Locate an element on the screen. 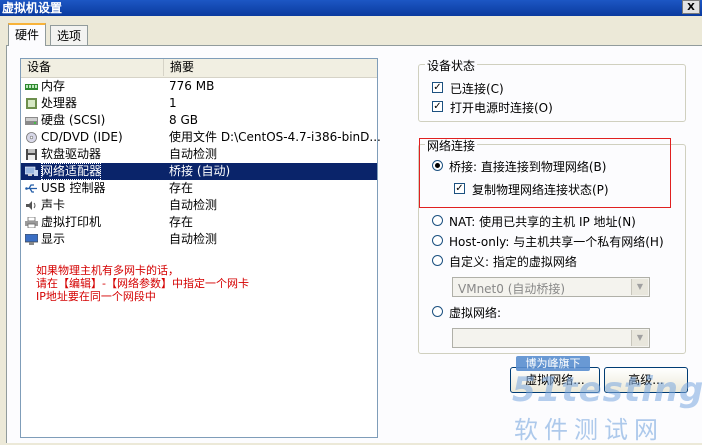 The width and height of the screenshot is (702, 445). display-icon is located at coordinates (31, 239).